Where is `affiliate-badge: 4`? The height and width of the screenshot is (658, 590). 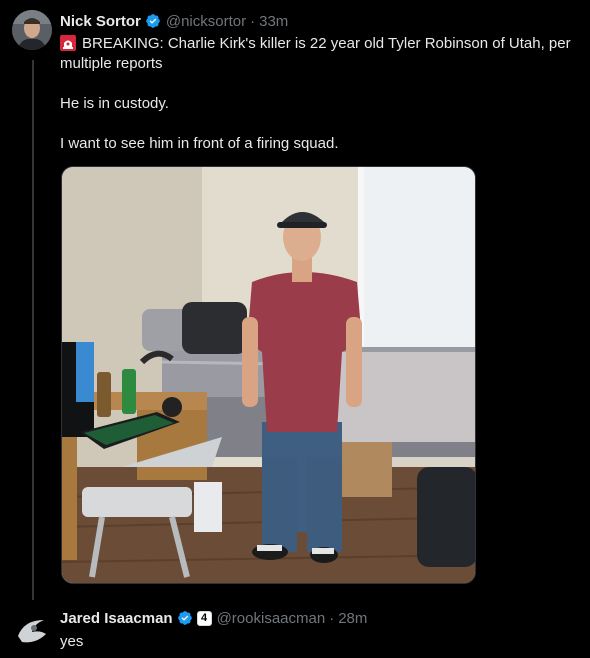 affiliate-badge: 4 is located at coordinates (204, 618).